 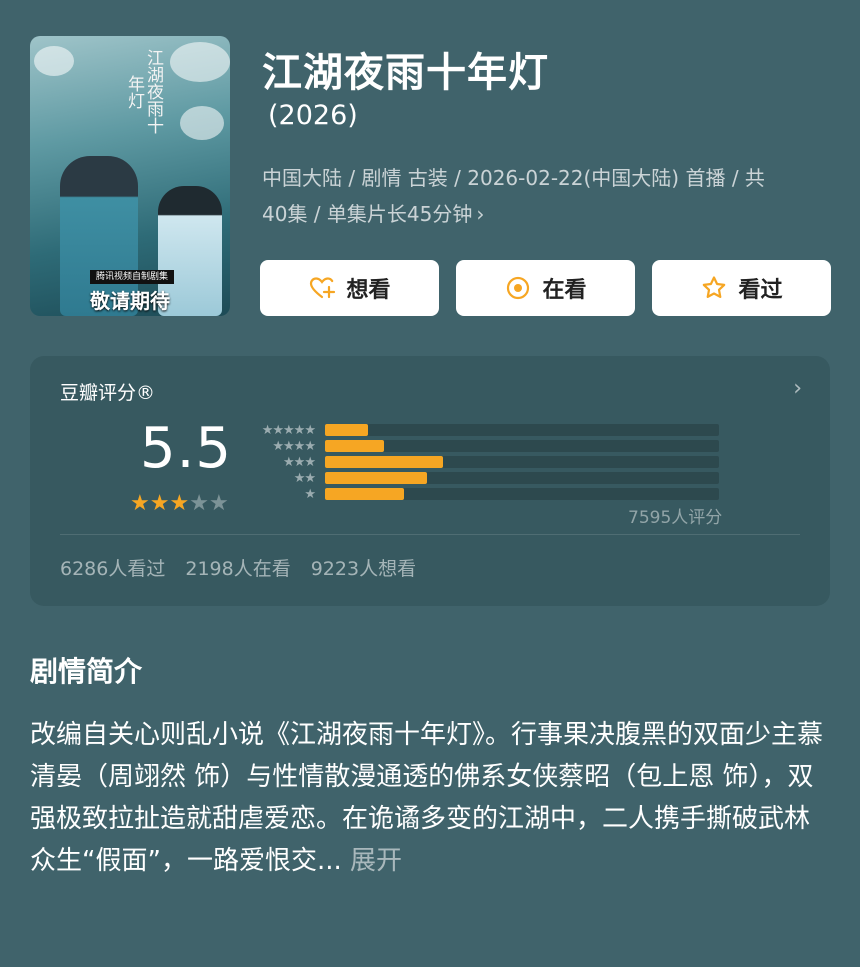 I want to click on watch-counts: 6286人看过 2198人在看 9223人想看, so click(x=238, y=567).